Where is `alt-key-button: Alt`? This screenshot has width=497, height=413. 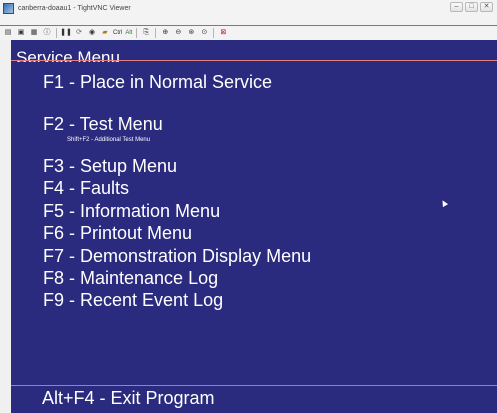 alt-key-button: Alt is located at coordinates (128, 33).